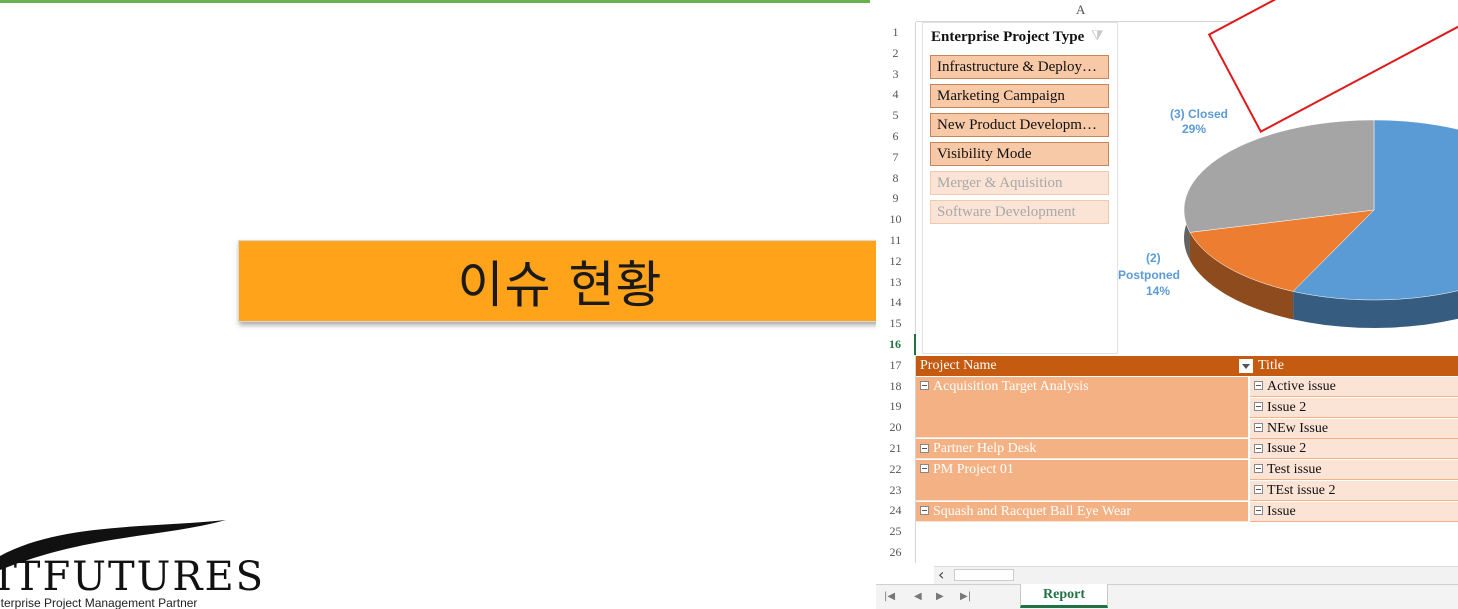 The width and height of the screenshot is (1458, 609). Describe the element at coordinates (896, 386) in the screenshot. I see `row-number: 18` at that location.